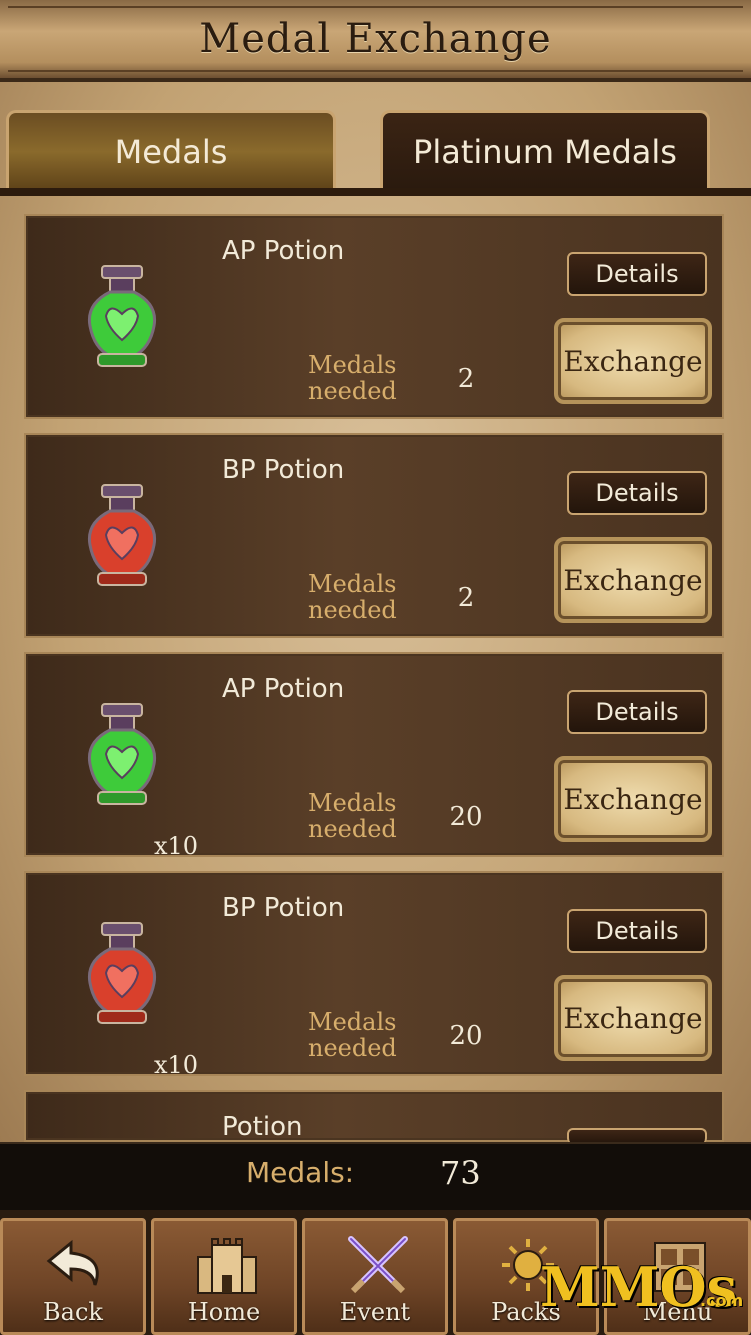 This screenshot has width=751, height=1335. I want to click on nav-home-label: Home, so click(224, 1312).